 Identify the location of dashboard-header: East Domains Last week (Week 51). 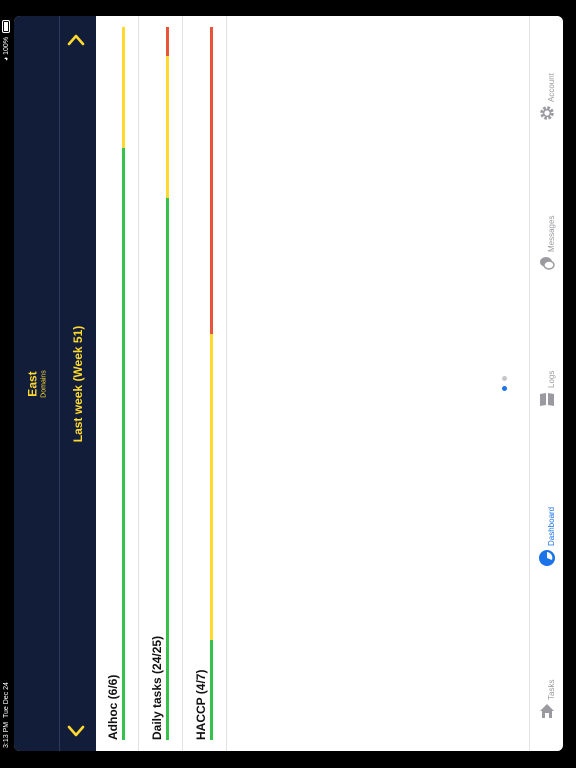
(55, 383).